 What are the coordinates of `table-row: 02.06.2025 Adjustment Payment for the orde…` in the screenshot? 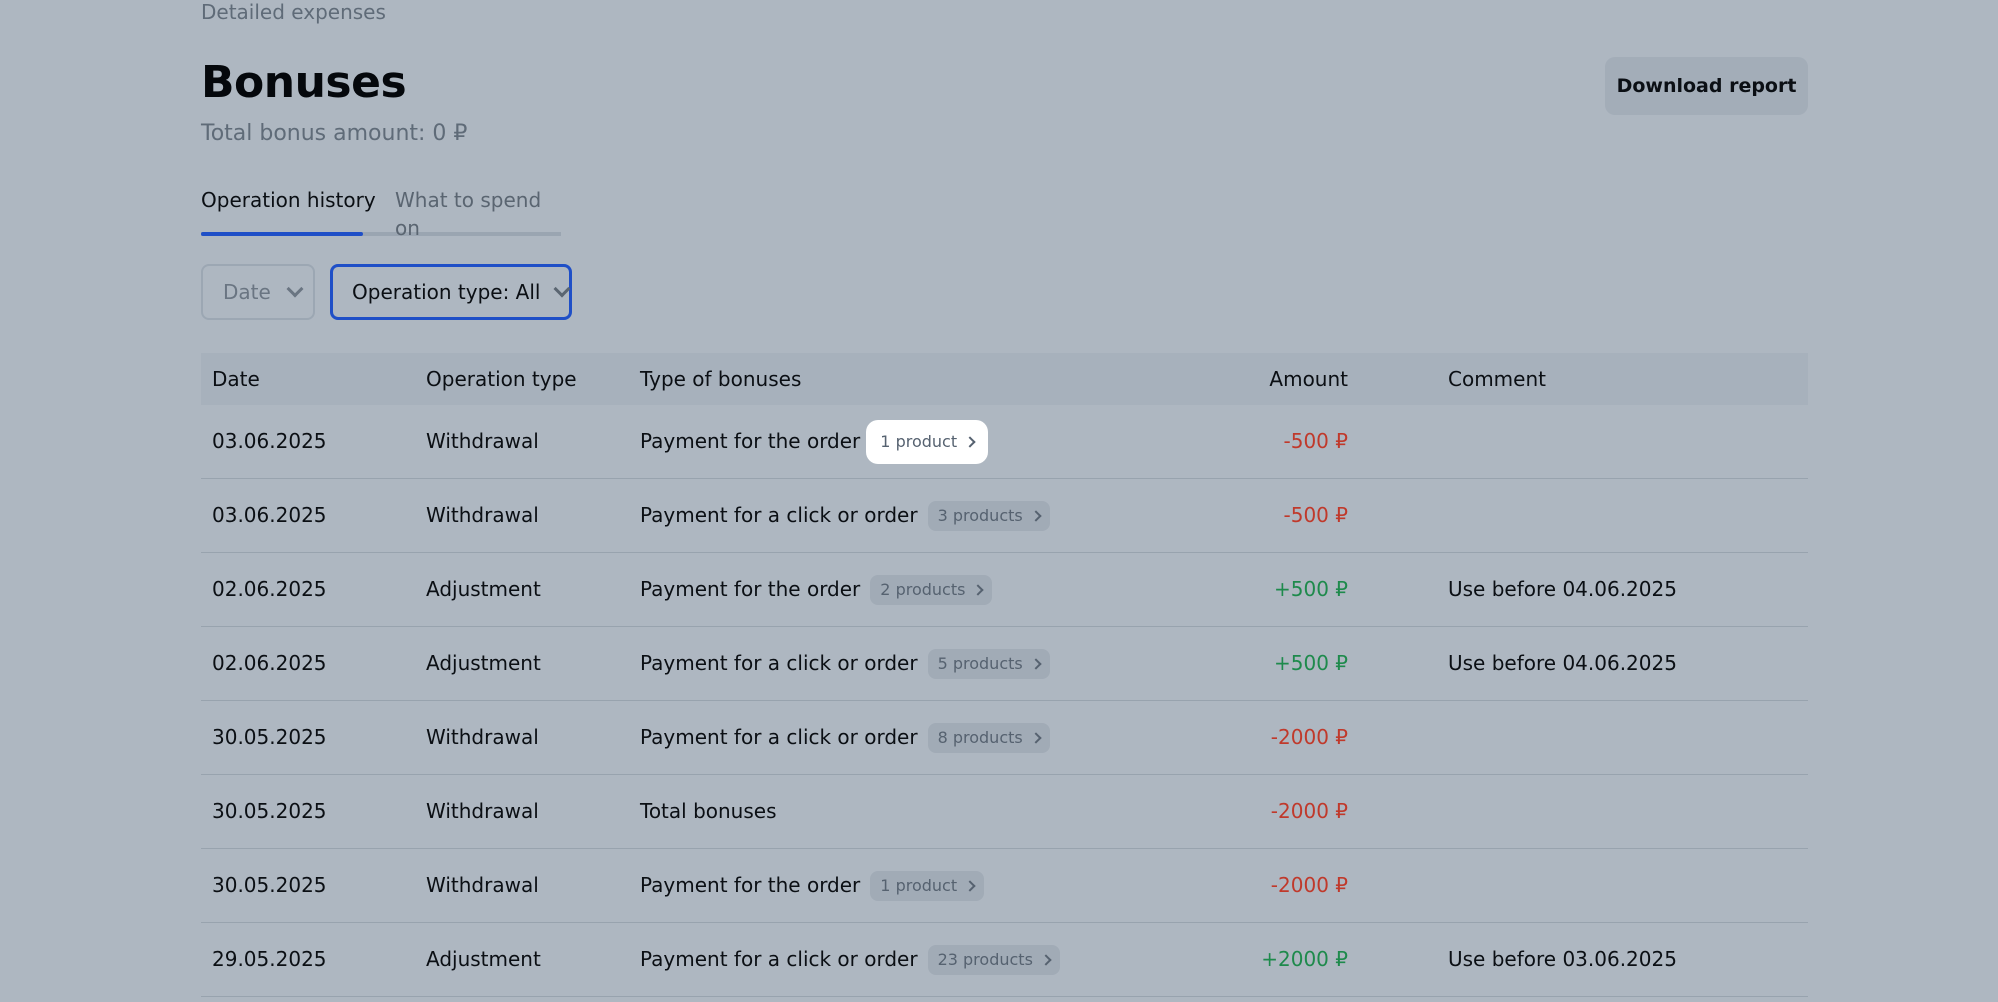 It's located at (1004, 590).